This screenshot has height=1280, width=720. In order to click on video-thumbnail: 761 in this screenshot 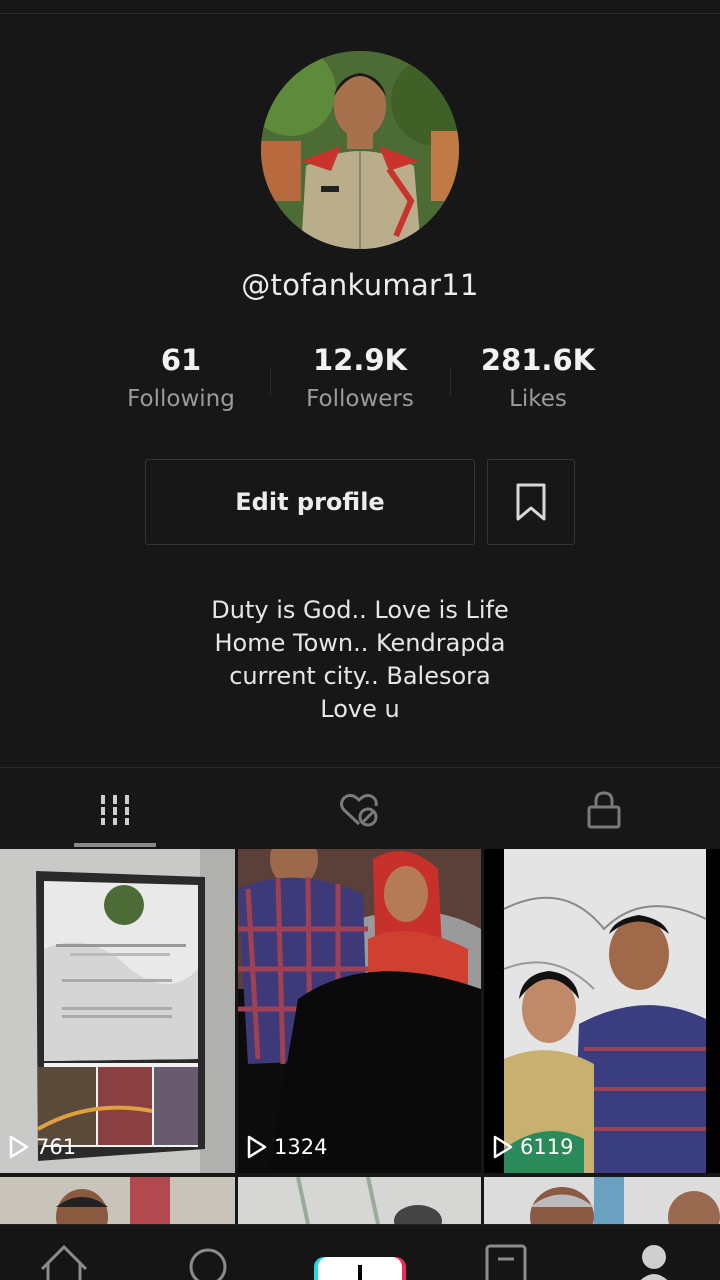, I will do `click(117, 1011)`.